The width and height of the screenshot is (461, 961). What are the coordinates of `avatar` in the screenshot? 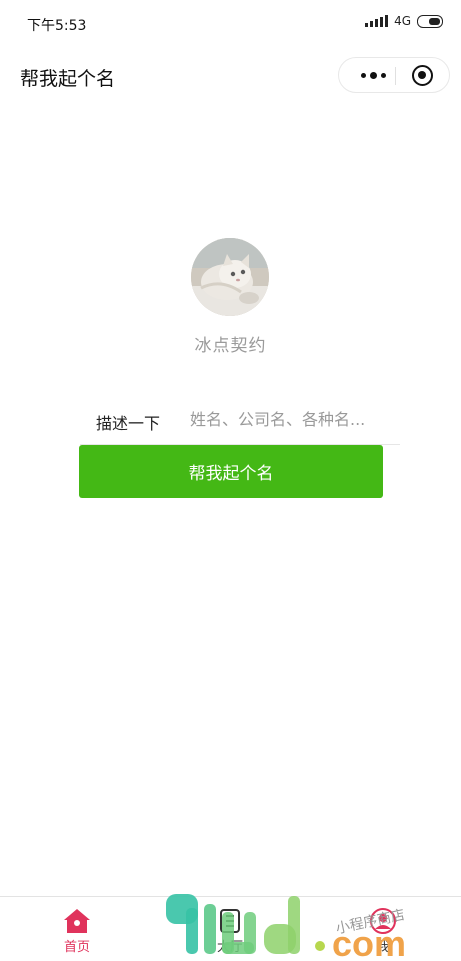 It's located at (230, 277).